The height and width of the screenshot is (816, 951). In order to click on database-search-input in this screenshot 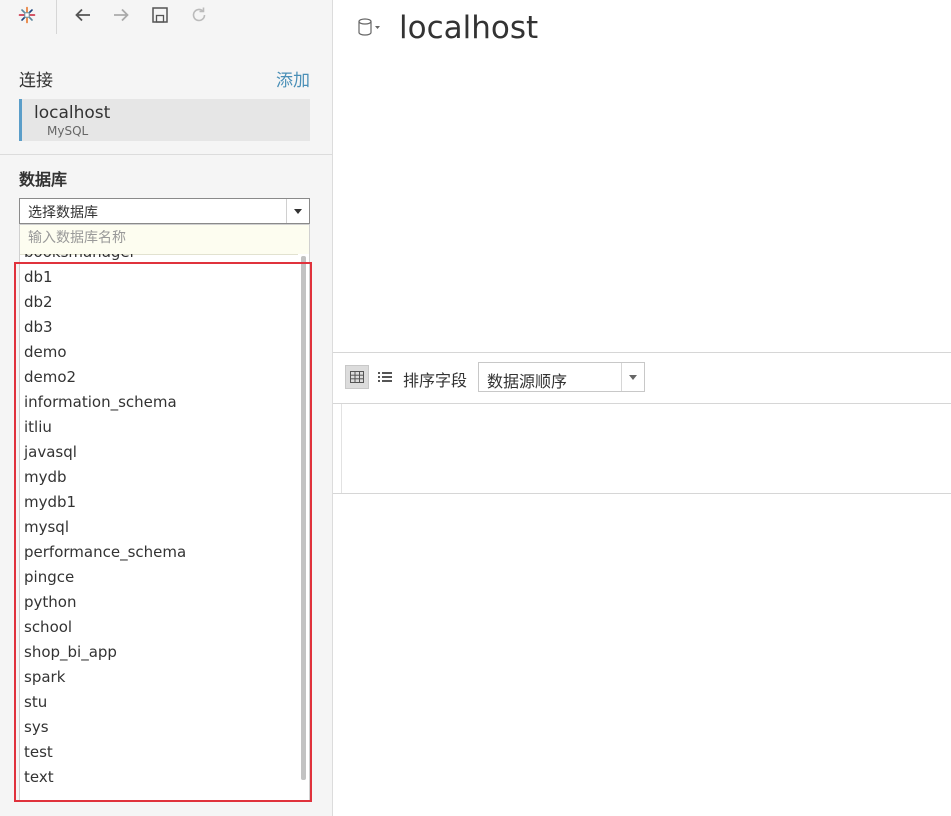, I will do `click(163, 238)`.